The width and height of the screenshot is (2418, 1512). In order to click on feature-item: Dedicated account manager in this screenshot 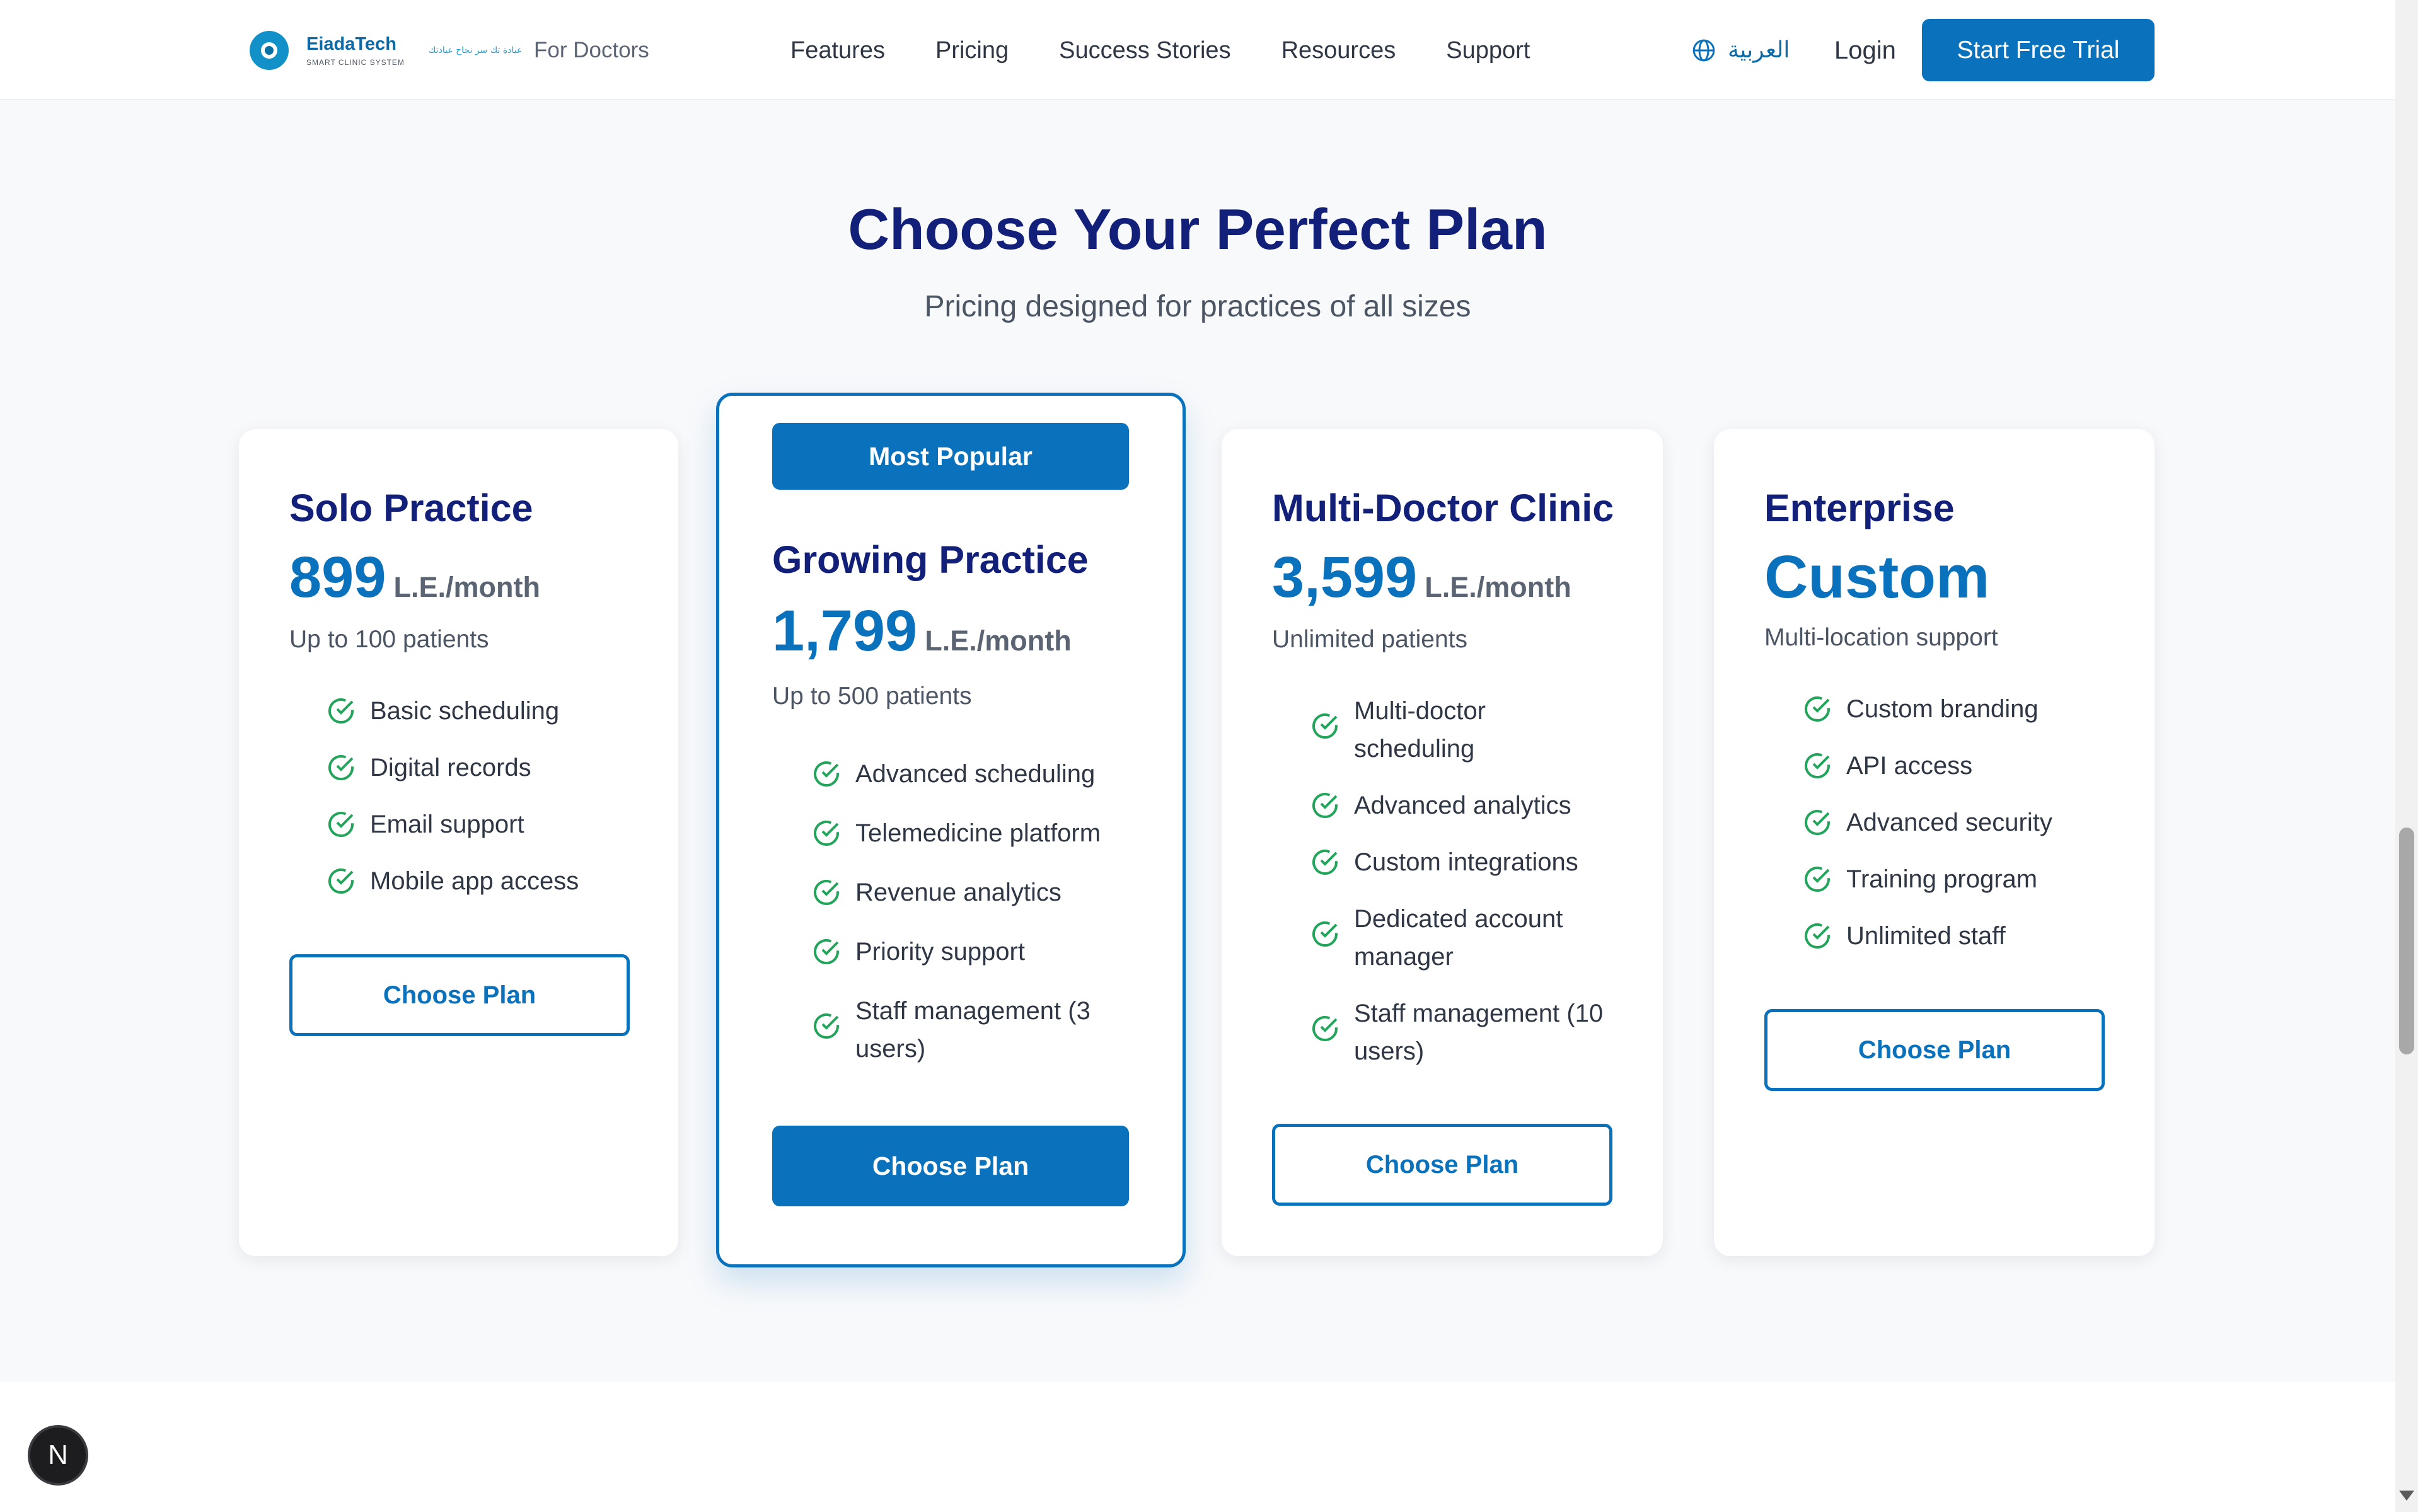, I will do `click(1474, 938)`.